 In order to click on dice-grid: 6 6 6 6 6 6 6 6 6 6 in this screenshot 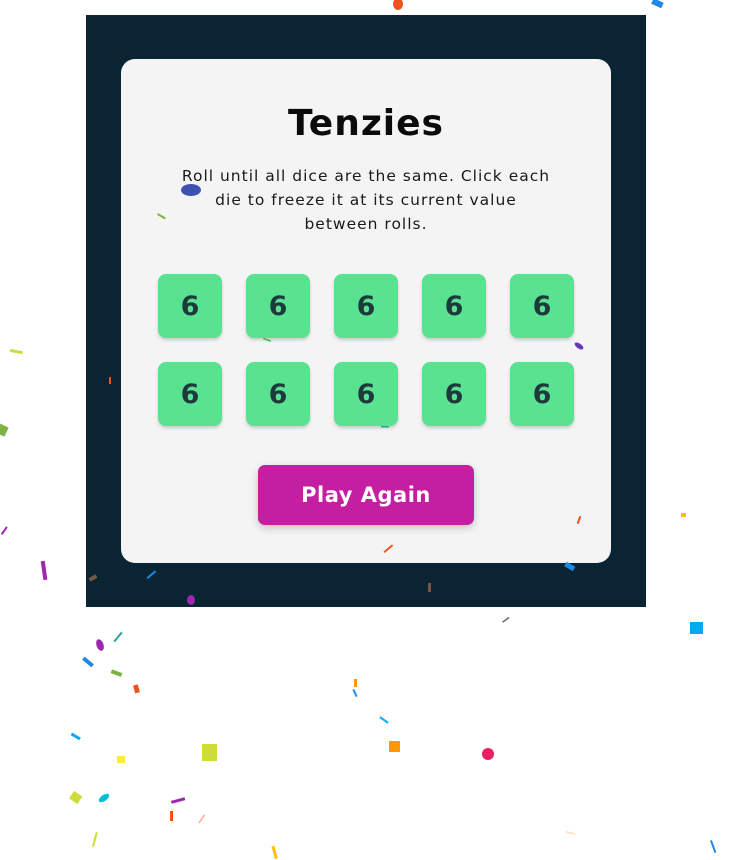, I will do `click(366, 350)`.